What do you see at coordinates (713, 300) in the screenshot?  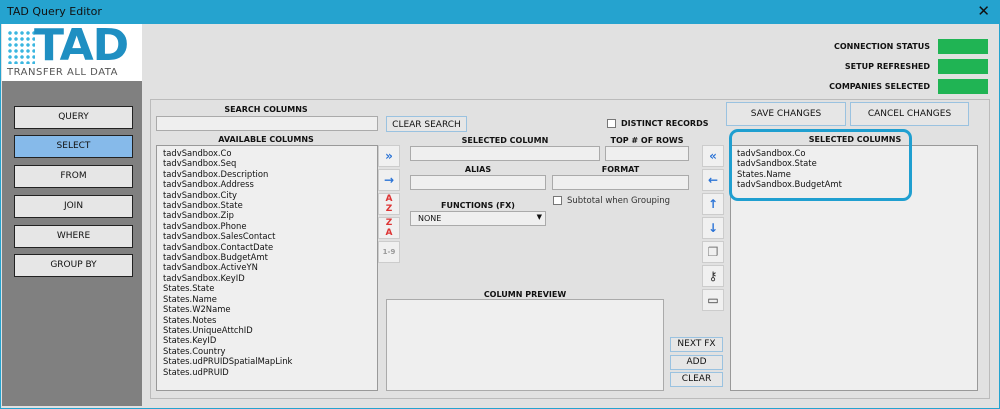 I see `table-icon: ▭` at bounding box center [713, 300].